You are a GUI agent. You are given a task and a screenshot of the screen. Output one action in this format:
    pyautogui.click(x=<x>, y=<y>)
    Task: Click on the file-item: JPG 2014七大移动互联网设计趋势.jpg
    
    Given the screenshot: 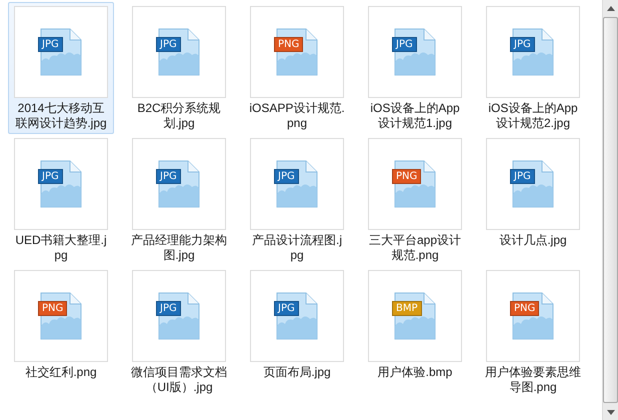 What is the action you would take?
    pyautogui.click(x=61, y=68)
    